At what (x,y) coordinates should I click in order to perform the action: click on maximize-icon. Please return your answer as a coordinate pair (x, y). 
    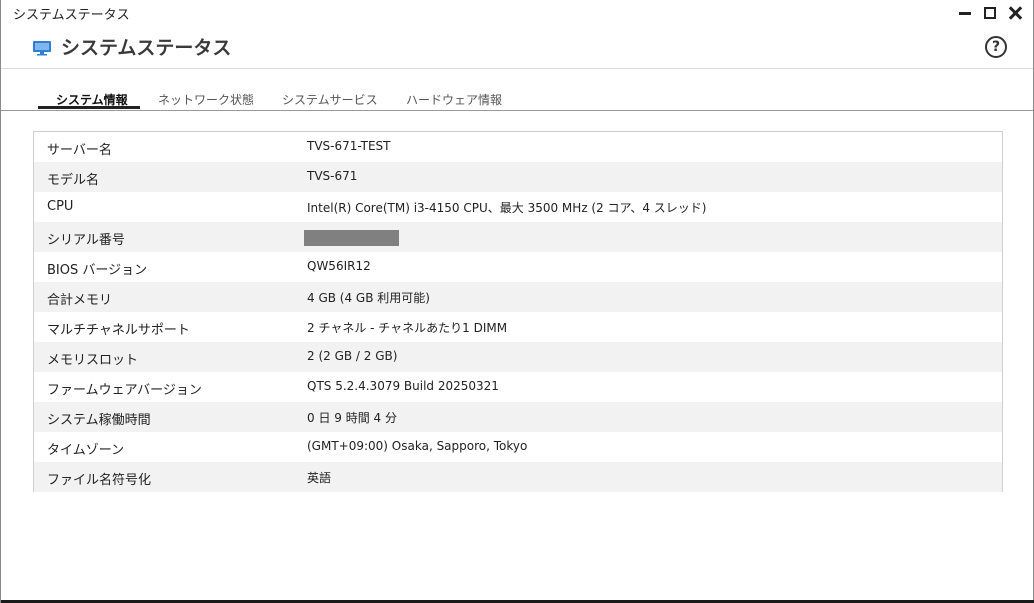
    Looking at the image, I should click on (990, 13).